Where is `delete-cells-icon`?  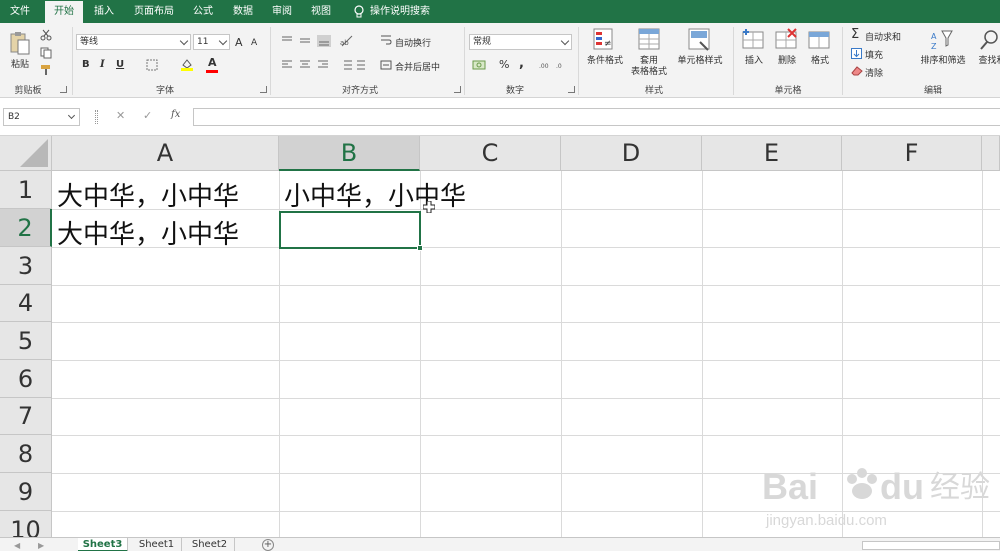
delete-cells-icon is located at coordinates (787, 41).